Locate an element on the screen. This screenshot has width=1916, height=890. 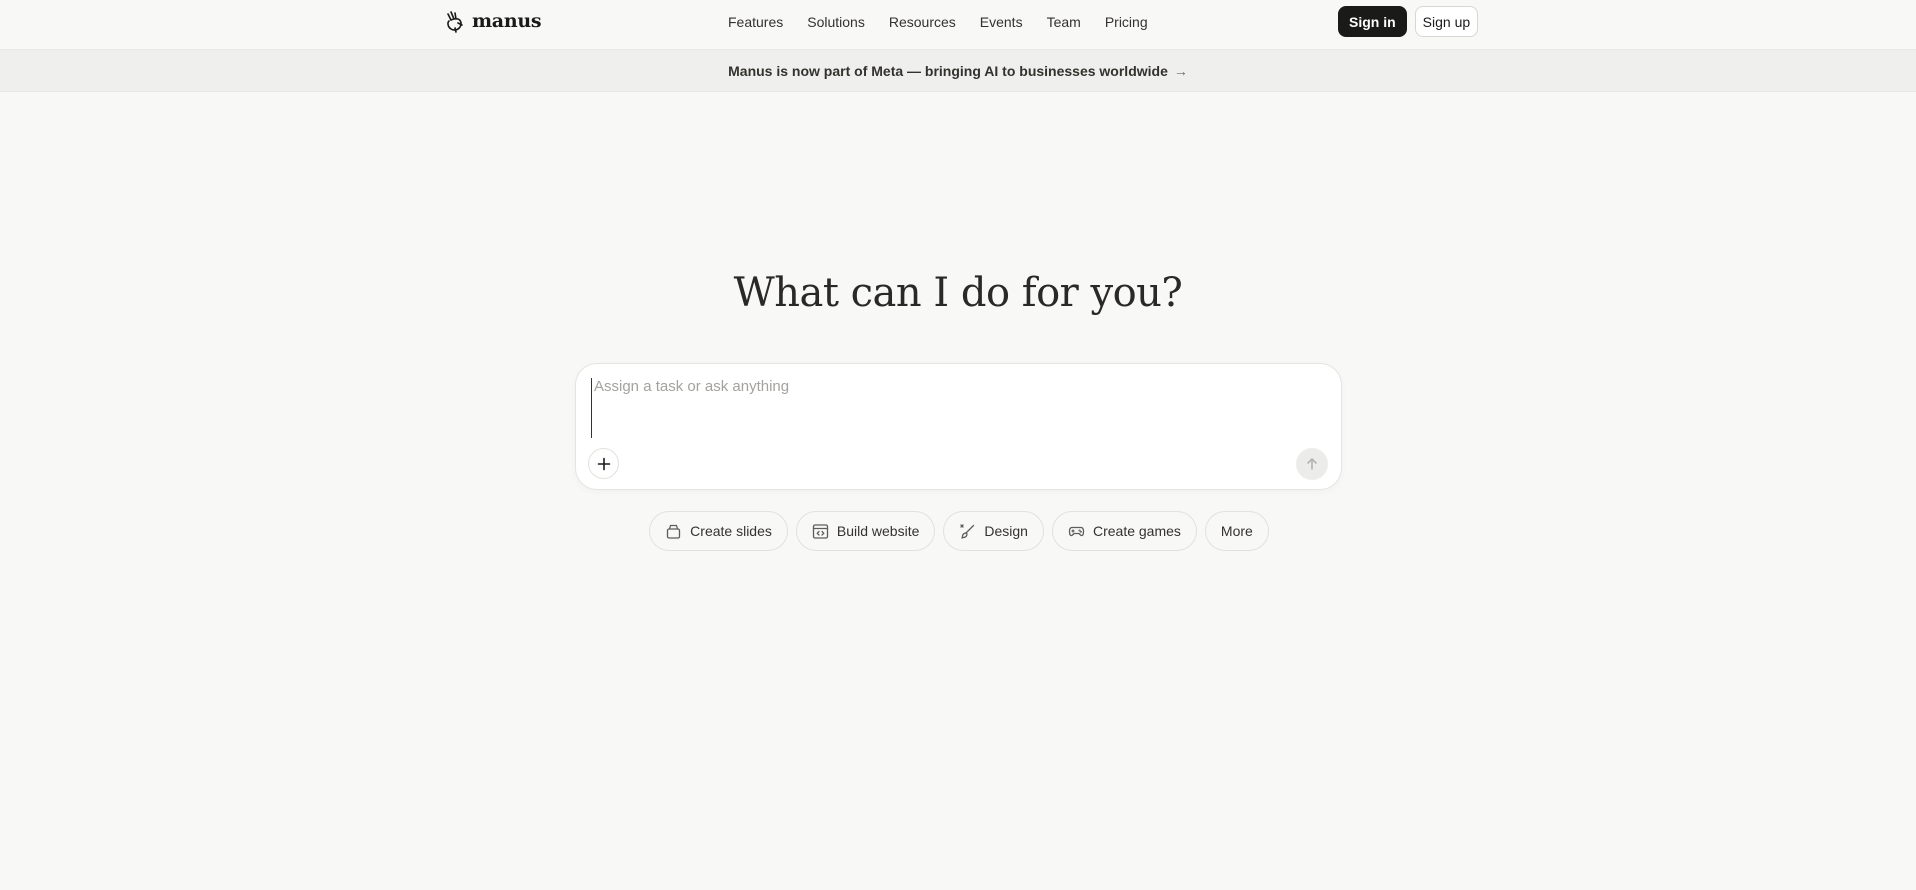
plus-icon is located at coordinates (603, 463).